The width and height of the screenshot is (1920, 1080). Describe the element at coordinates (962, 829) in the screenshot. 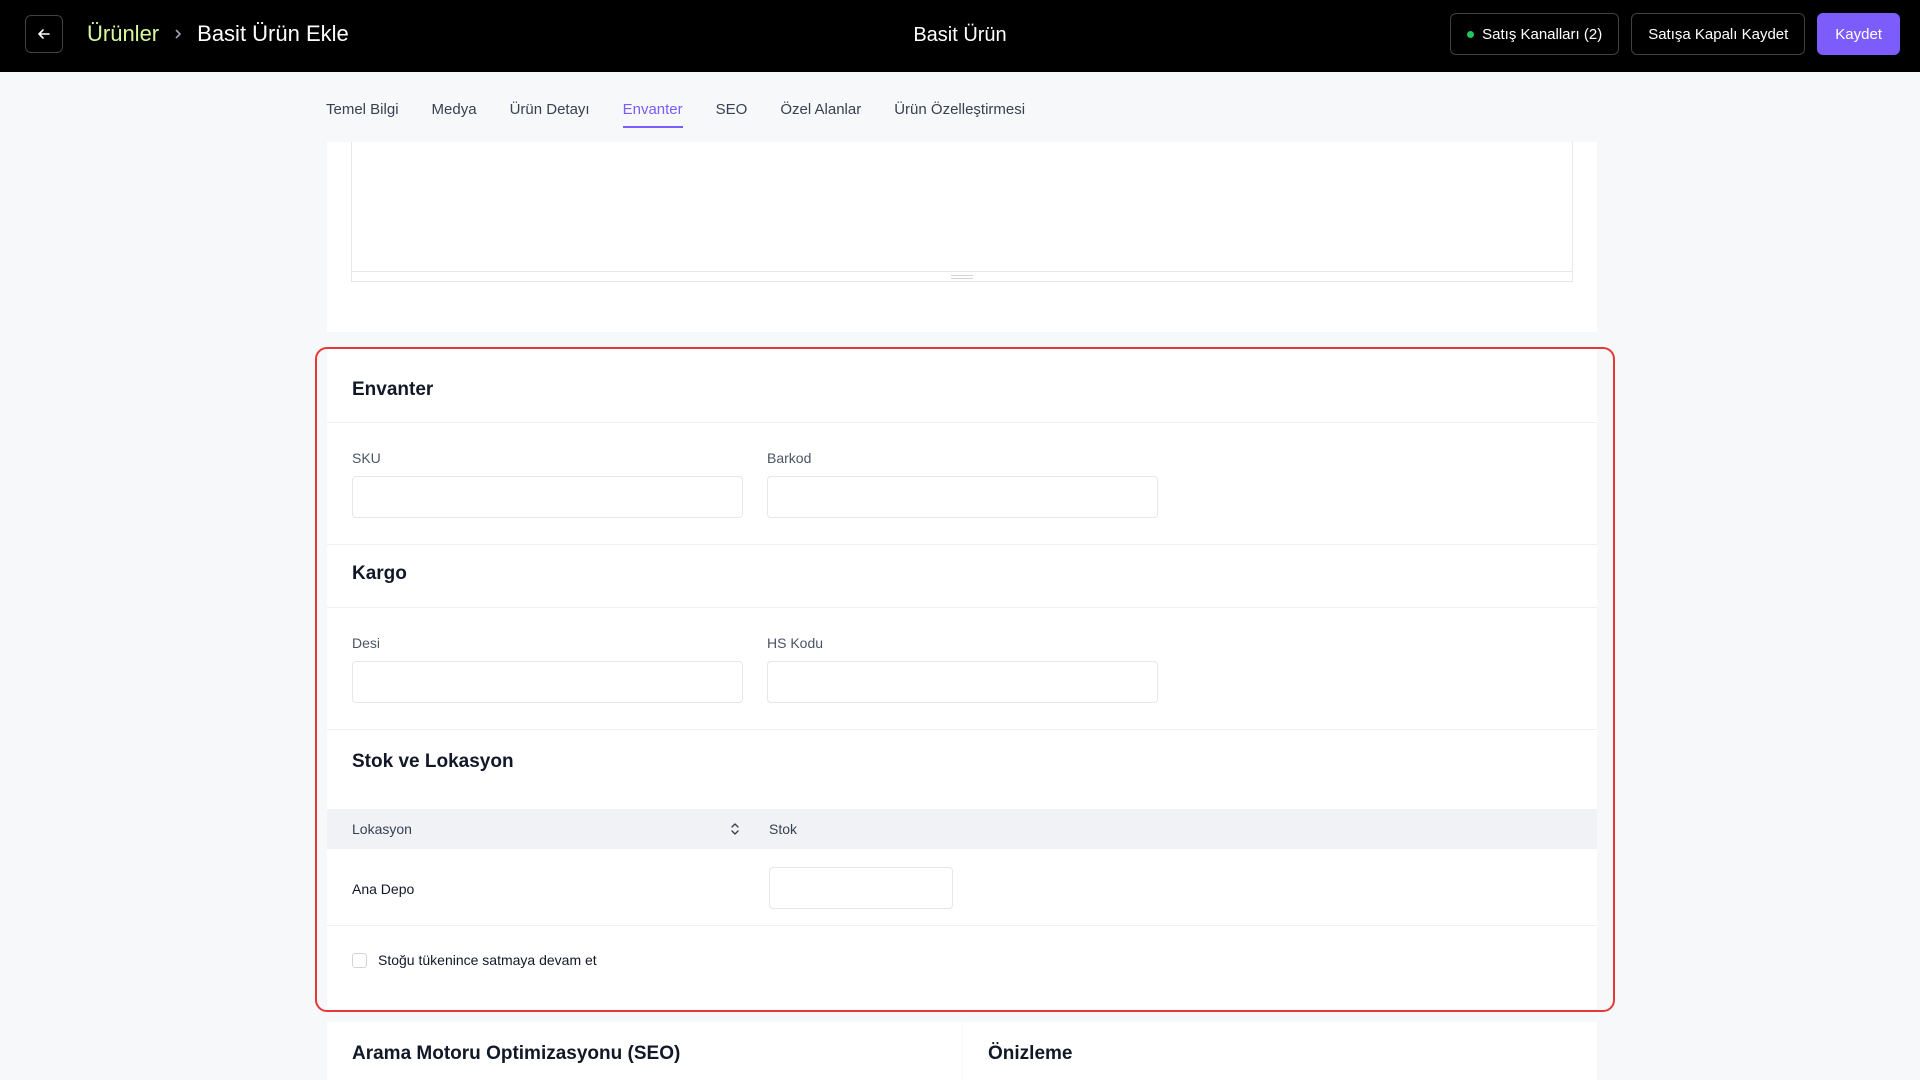

I see `stock-table-header: Lokasyon Stok` at that location.